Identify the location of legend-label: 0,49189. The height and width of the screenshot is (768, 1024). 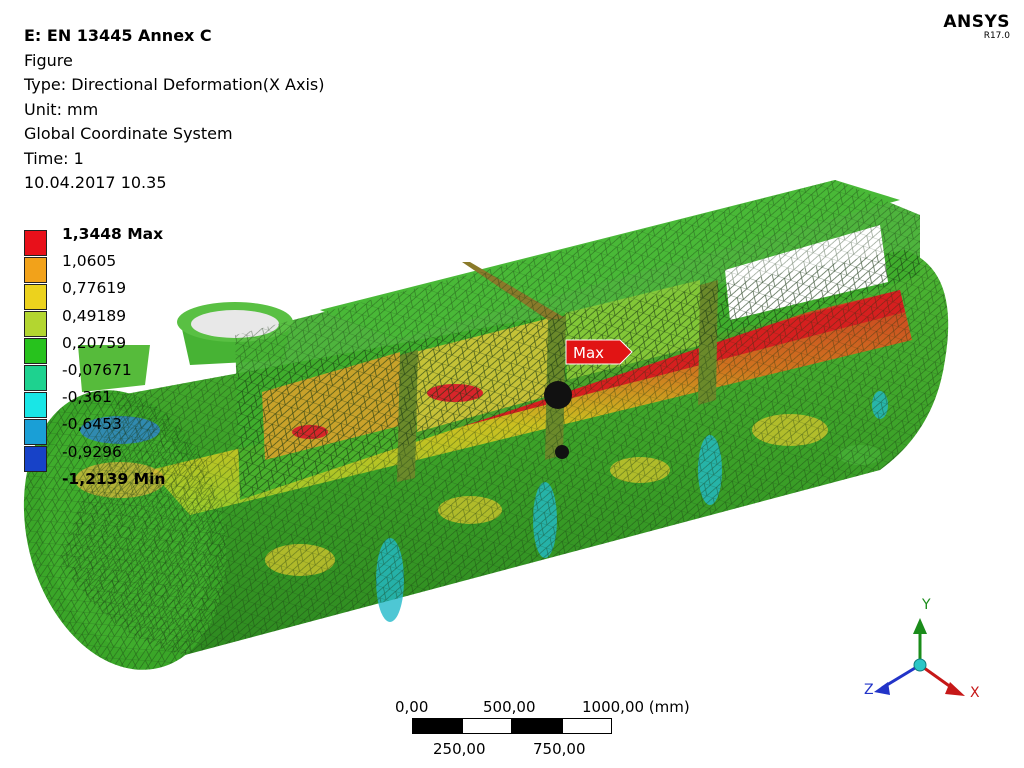
(94, 315).